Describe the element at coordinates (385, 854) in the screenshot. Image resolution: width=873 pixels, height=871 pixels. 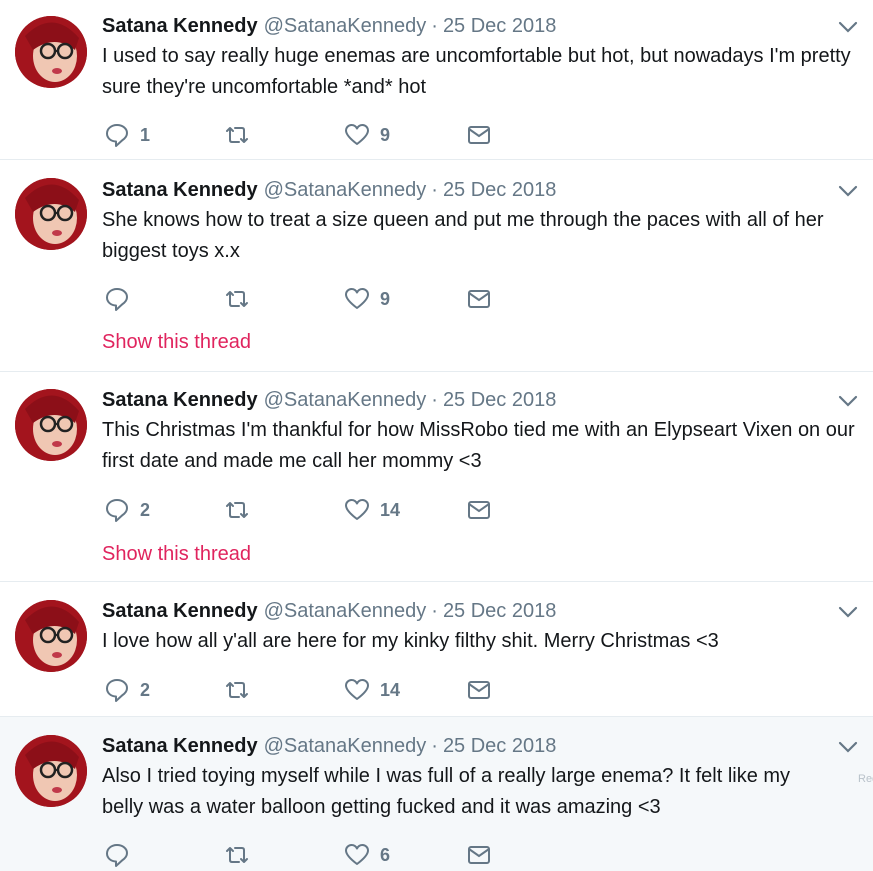
I see `like-count: 6` at that location.